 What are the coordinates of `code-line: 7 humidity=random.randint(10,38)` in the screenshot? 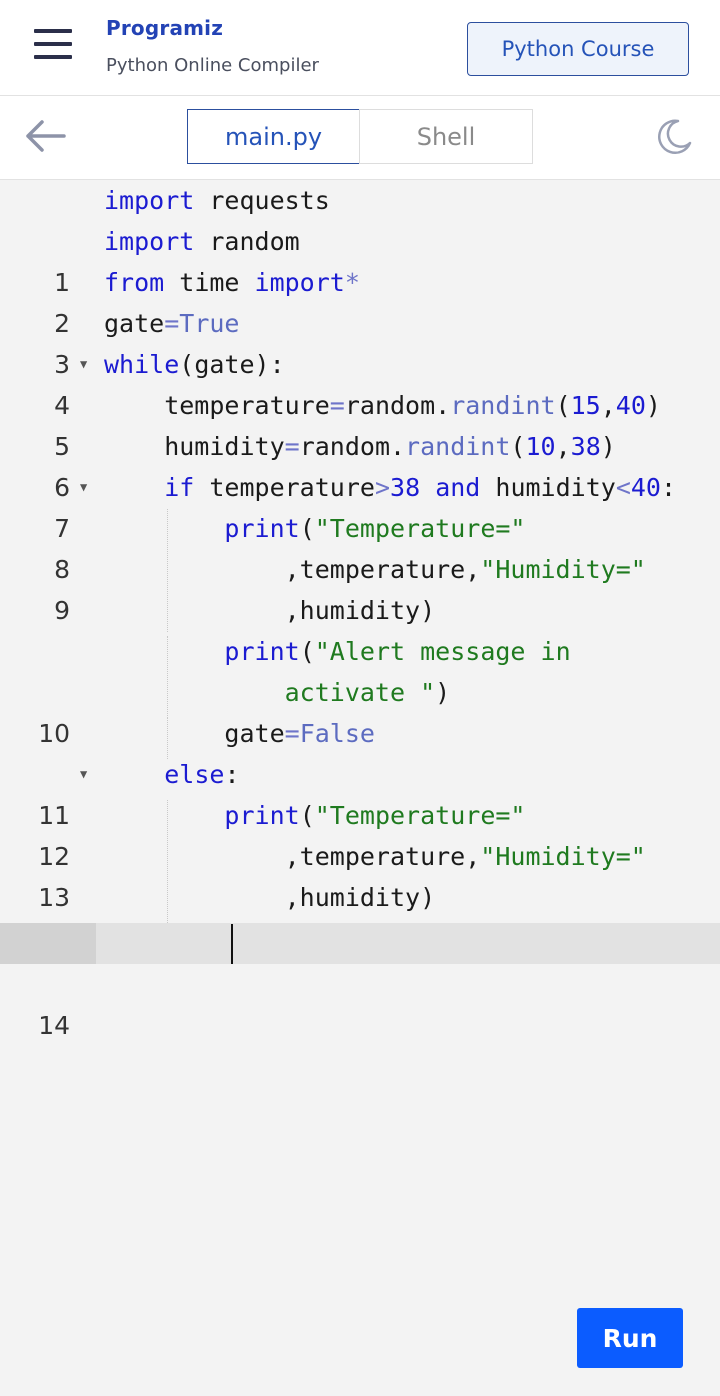 It's located at (360, 484).